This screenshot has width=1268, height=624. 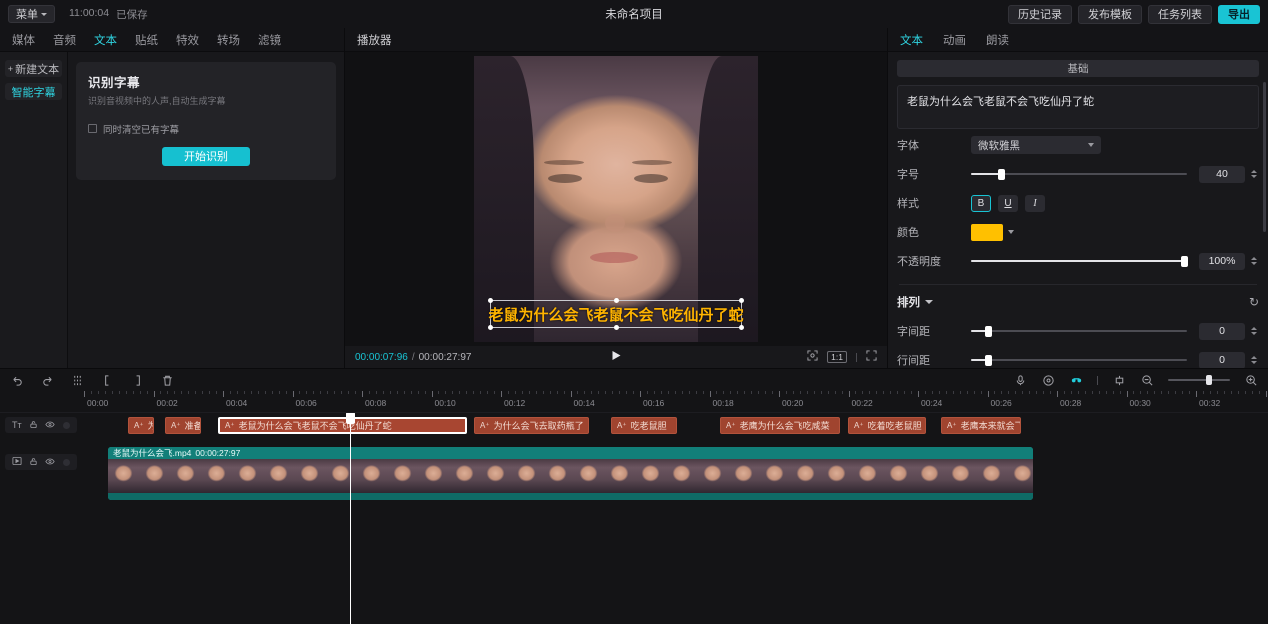 What do you see at coordinates (887, 425) in the screenshot?
I see `text-clip: A⁺ 吃着吃老鼠胆` at bounding box center [887, 425].